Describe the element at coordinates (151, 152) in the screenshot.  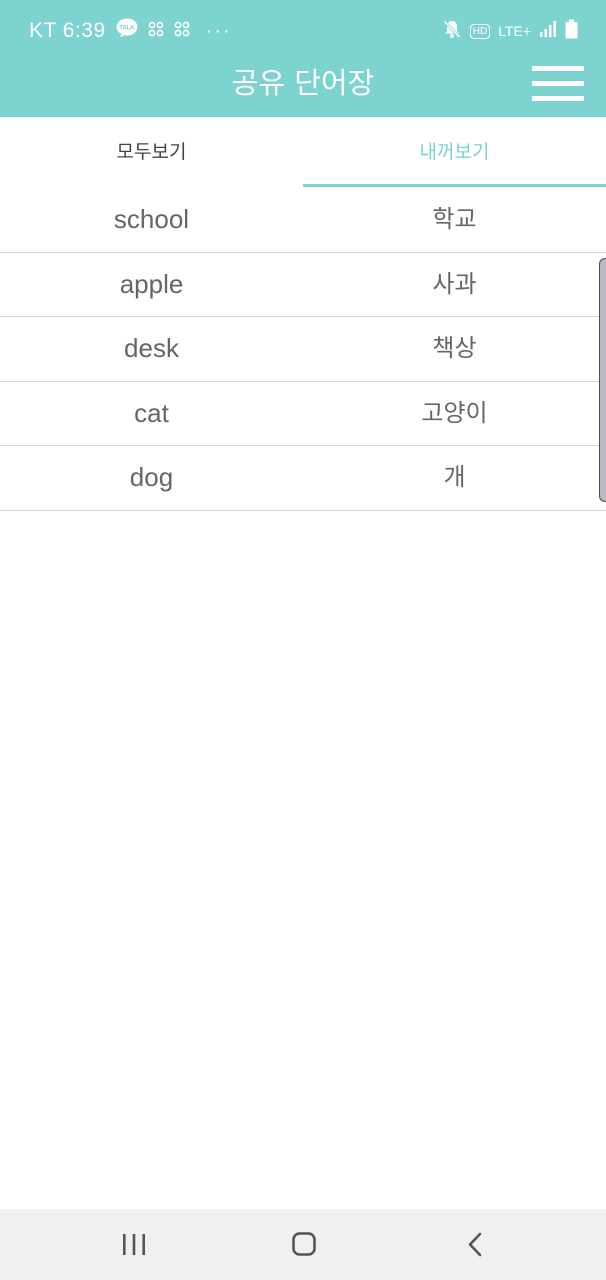
I see `tab-view-all: 모두보기` at that location.